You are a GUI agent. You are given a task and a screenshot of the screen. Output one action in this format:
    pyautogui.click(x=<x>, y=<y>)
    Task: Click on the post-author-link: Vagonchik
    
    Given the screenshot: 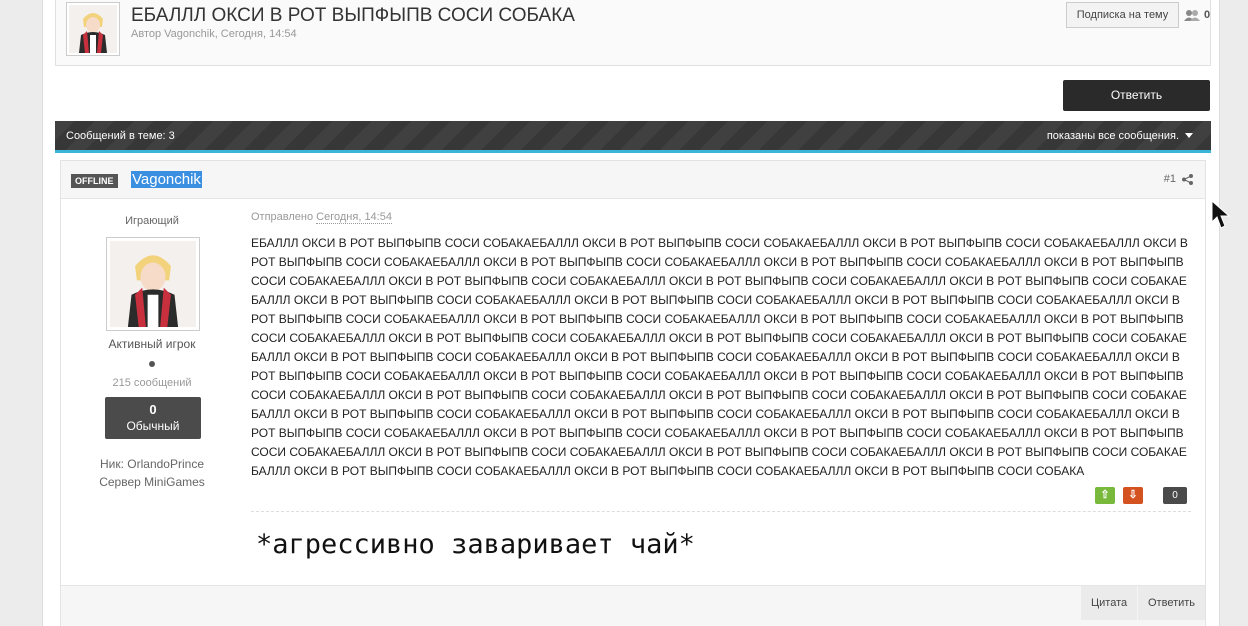 What is the action you would take?
    pyautogui.click(x=166, y=179)
    